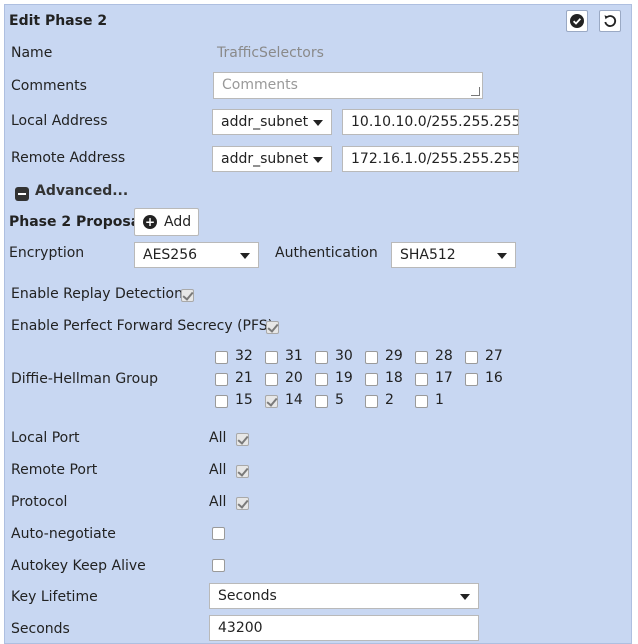 The width and height of the screenshot is (638, 644). I want to click on revert-button, so click(610, 21).